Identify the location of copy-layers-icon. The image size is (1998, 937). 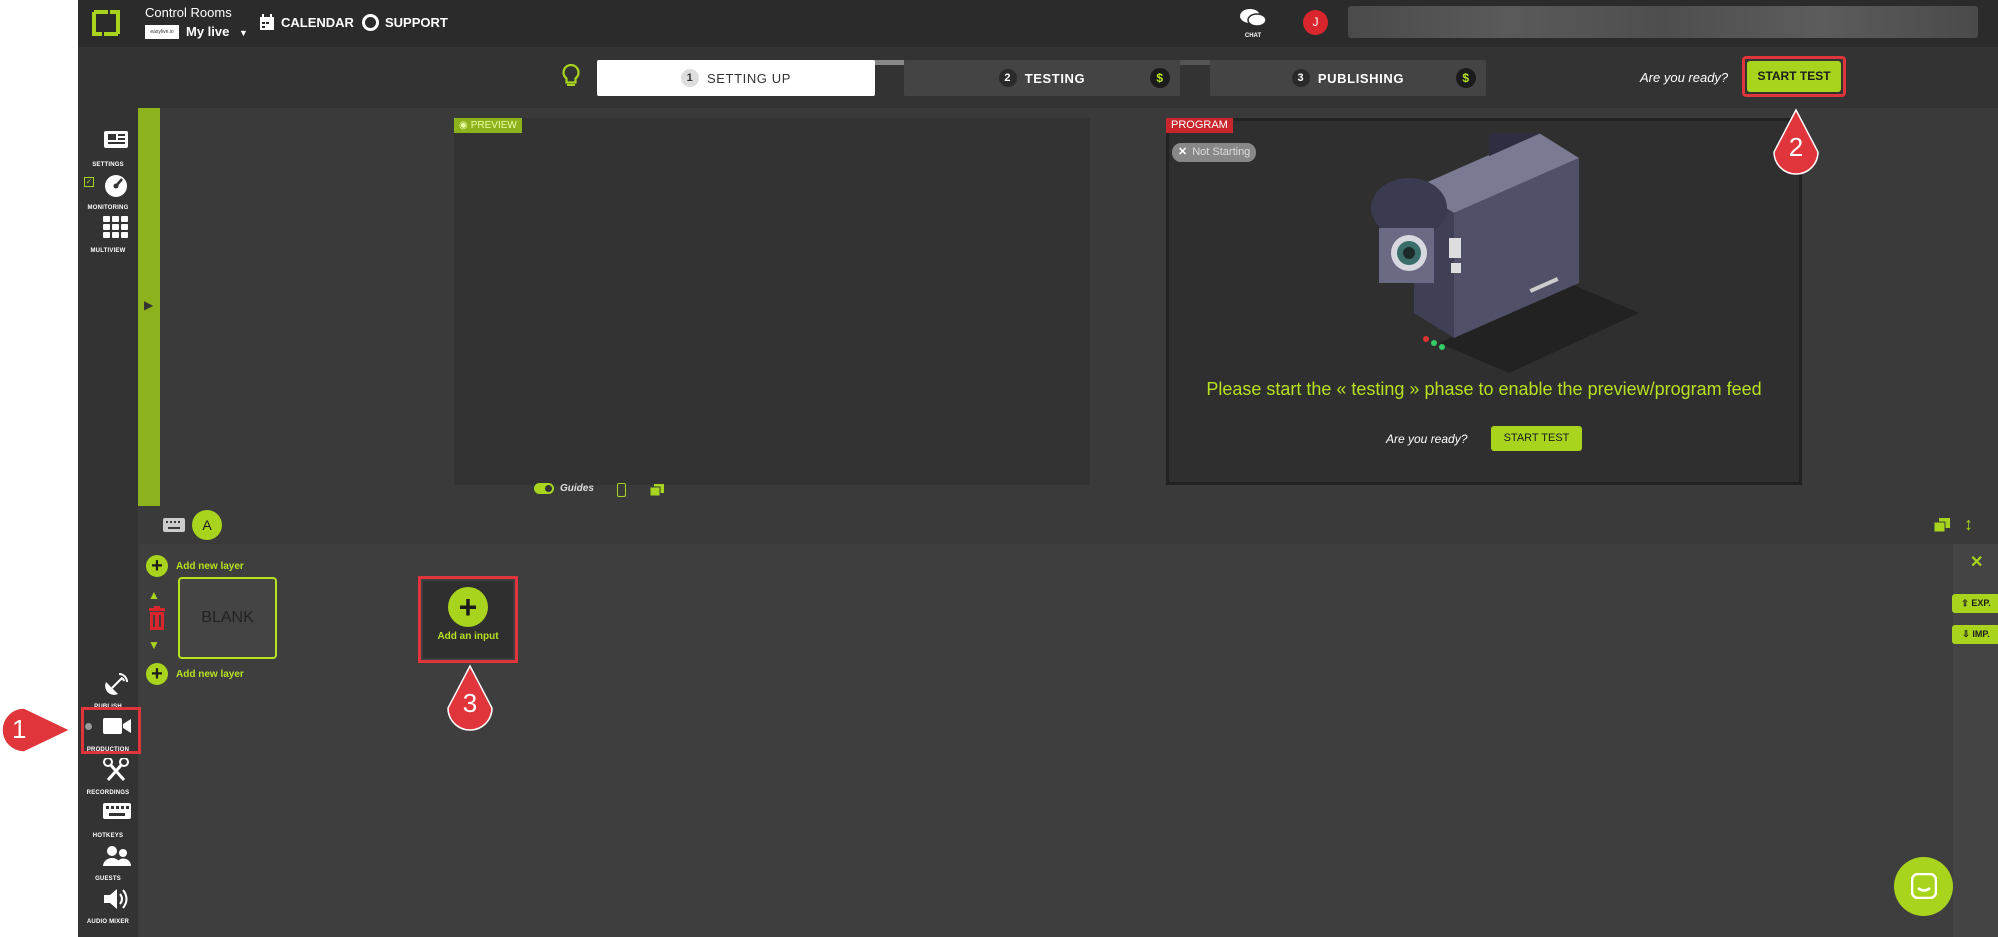
(656, 493).